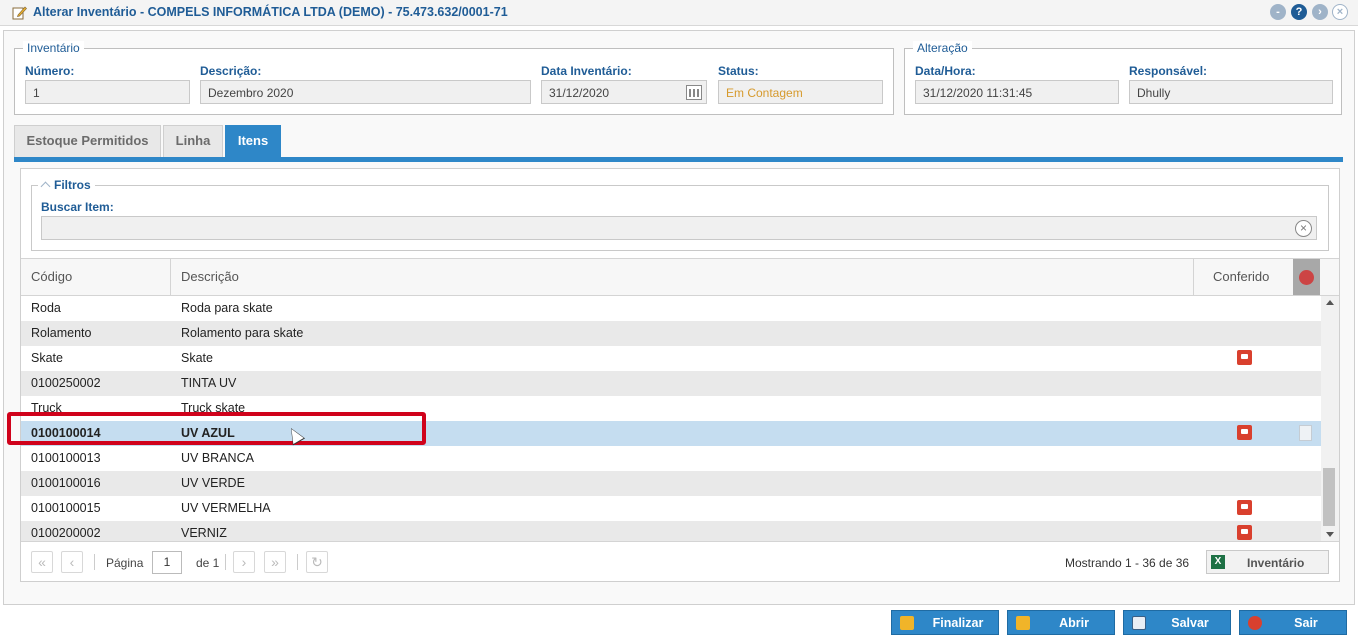 The image size is (1358, 642). Describe the element at coordinates (1168, 71) in the screenshot. I see `responsavel-label: Responsável:` at that location.